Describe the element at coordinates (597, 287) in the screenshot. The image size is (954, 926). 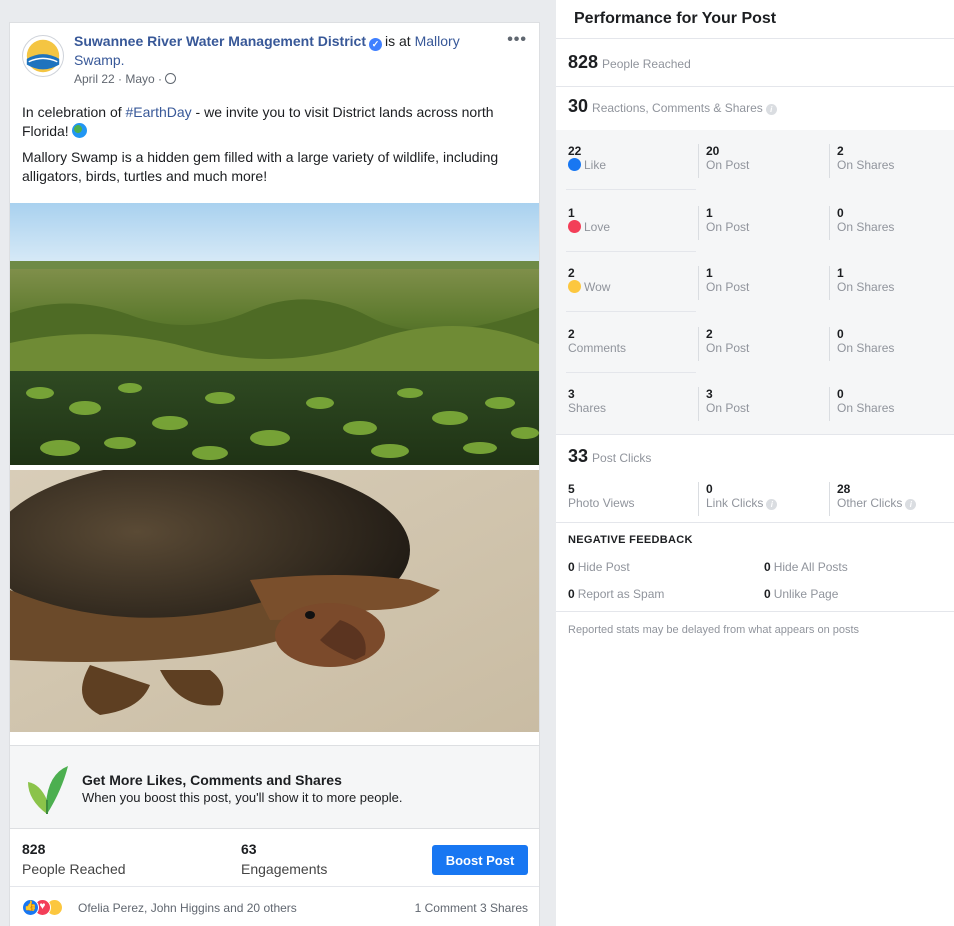
I see `wow-label: Wow` at that location.